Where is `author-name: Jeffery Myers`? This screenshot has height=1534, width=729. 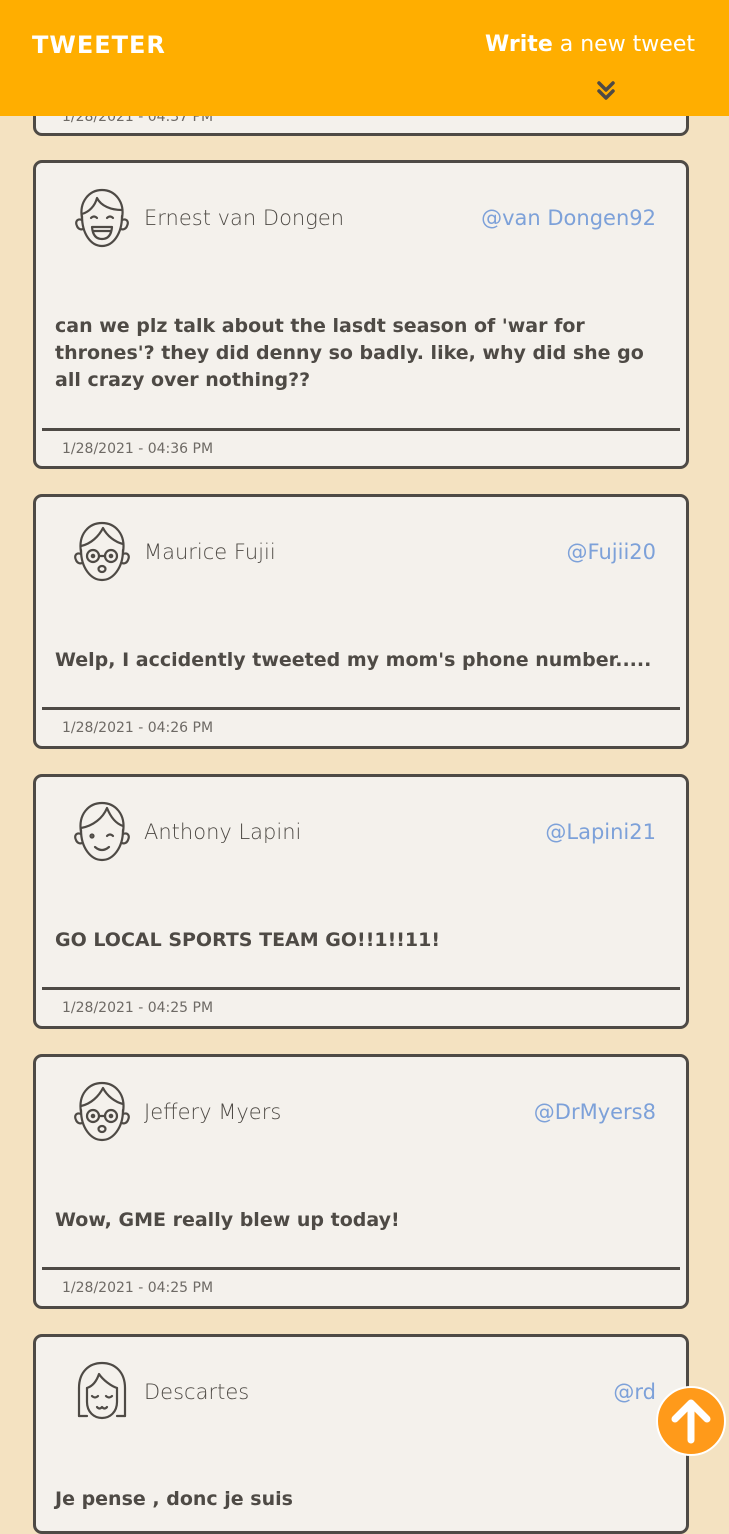
author-name: Jeffery Myers is located at coordinates (213, 1112).